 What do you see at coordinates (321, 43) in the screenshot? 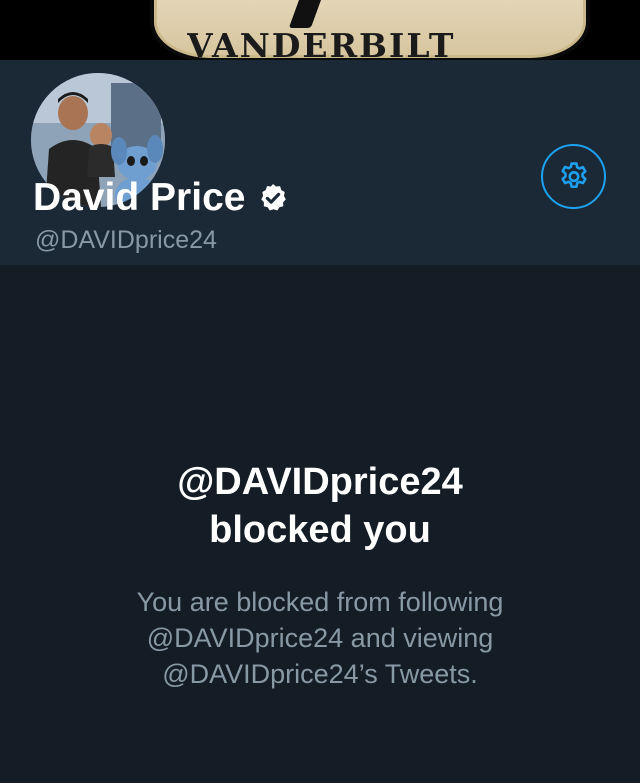
I see `banner-text: VANDERBILT` at bounding box center [321, 43].